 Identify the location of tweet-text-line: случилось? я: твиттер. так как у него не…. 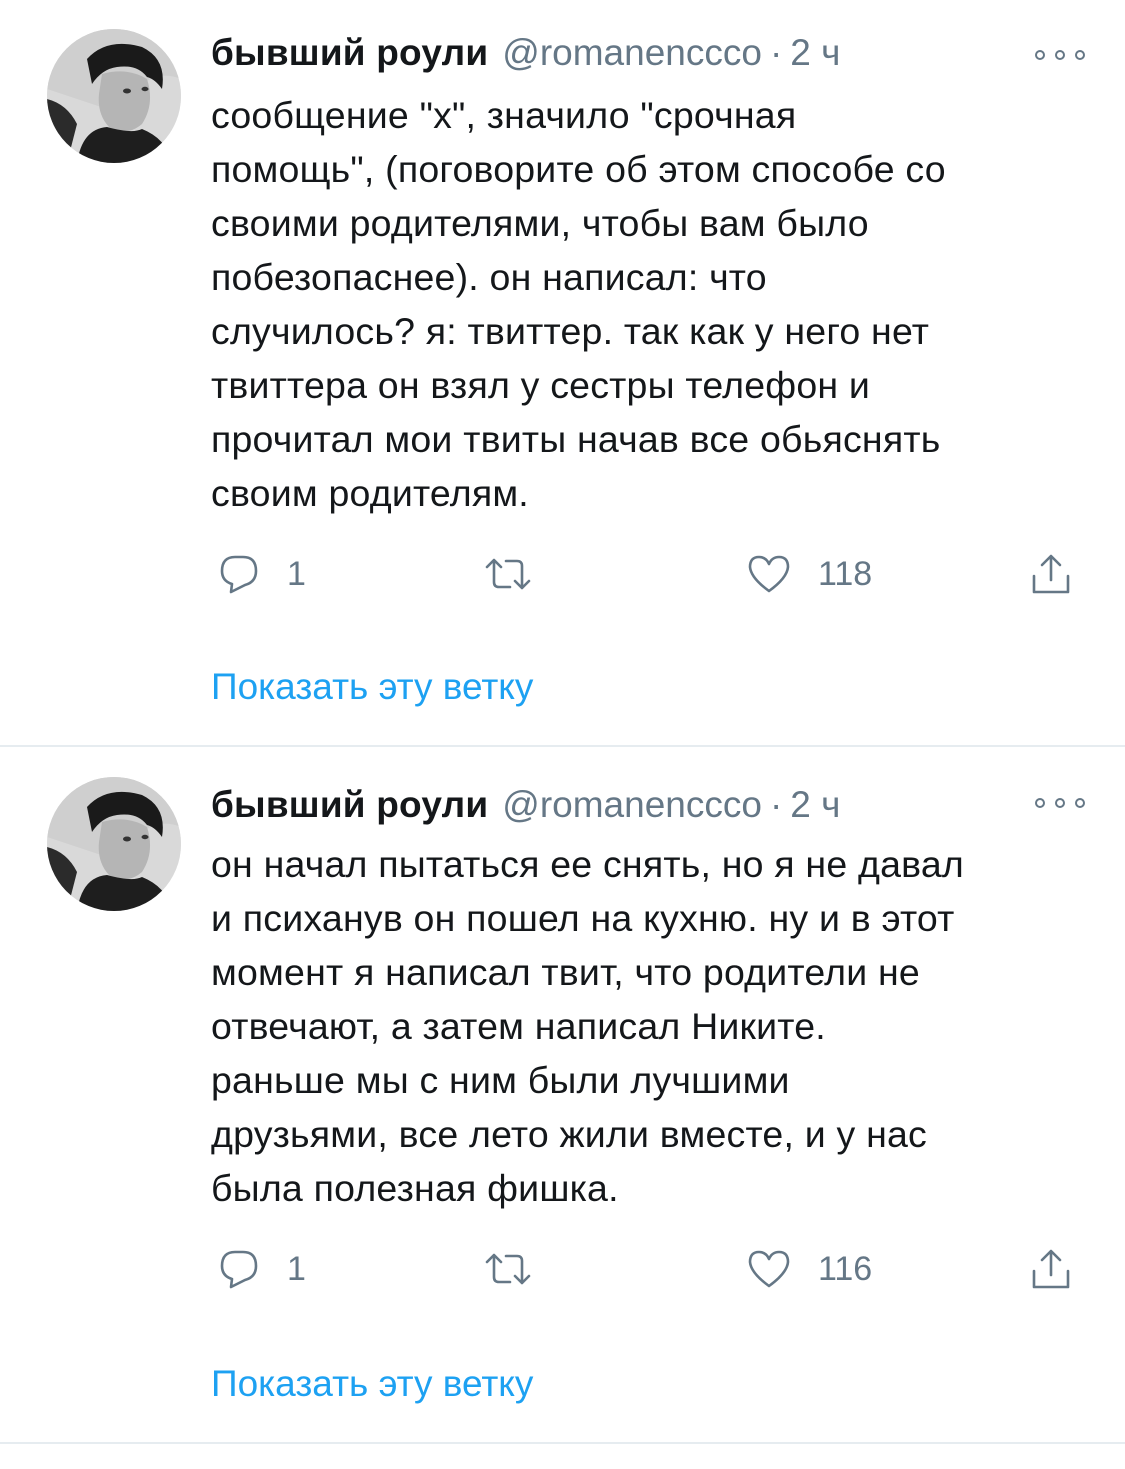
(570, 331).